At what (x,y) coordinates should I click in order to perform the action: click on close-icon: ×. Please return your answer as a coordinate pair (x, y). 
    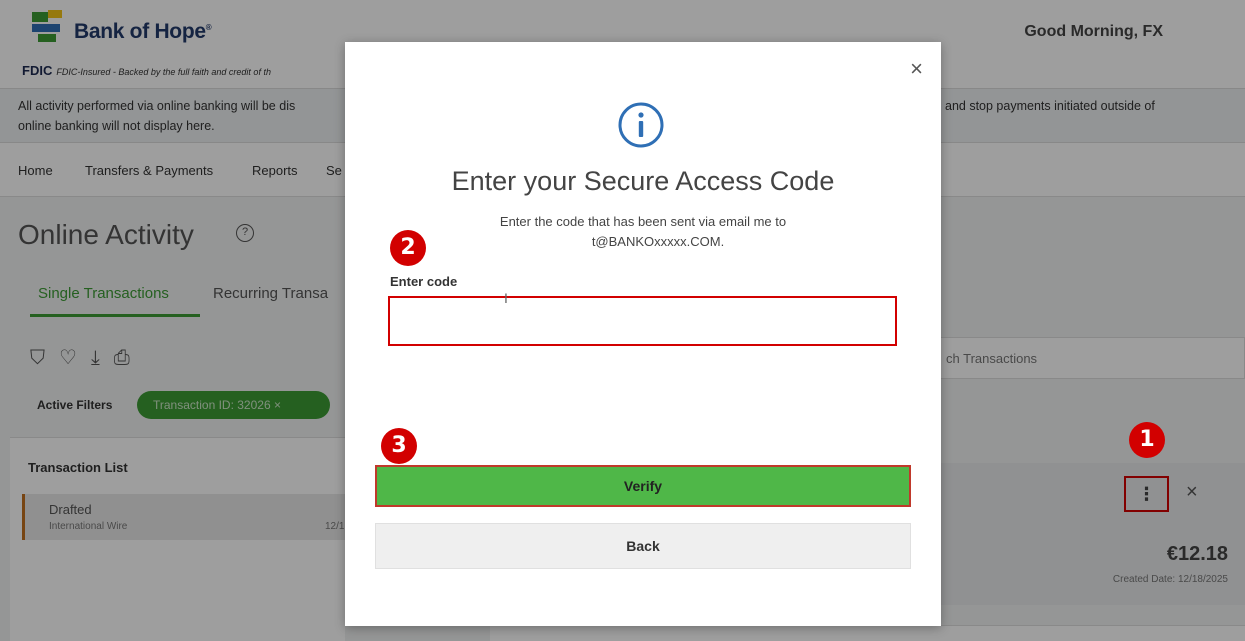
    Looking at the image, I should click on (916, 69).